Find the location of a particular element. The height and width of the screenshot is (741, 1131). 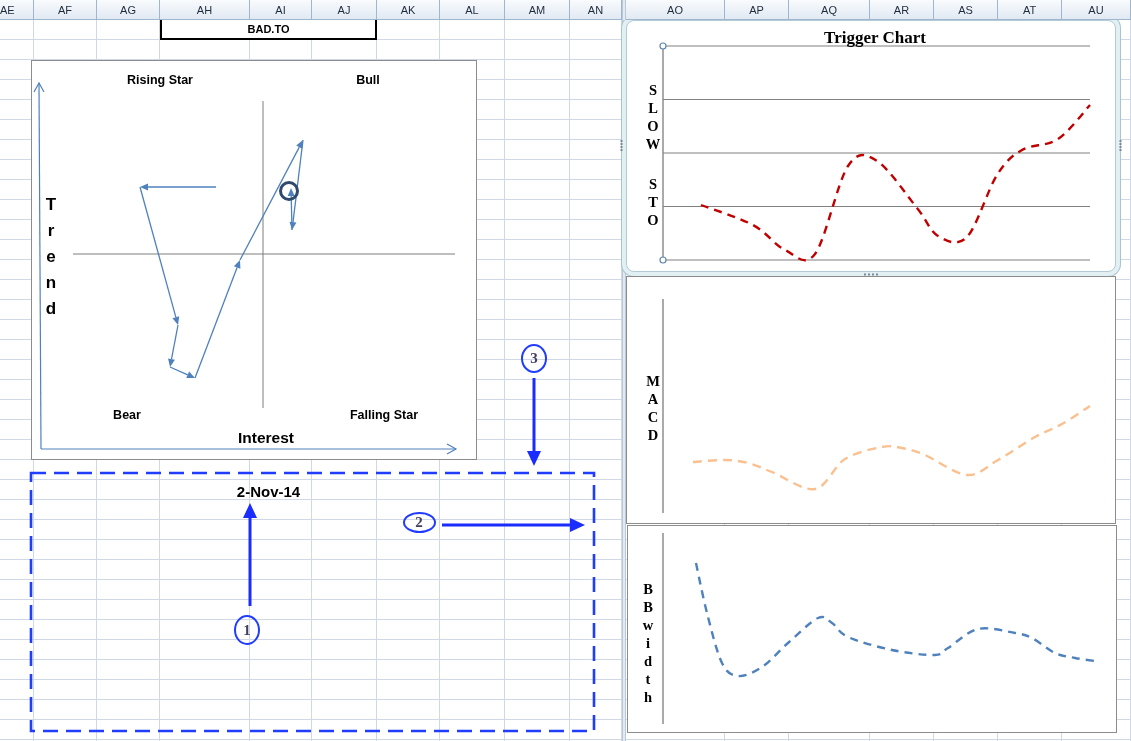

quadrant-label: Rising Star is located at coordinates (160, 80).